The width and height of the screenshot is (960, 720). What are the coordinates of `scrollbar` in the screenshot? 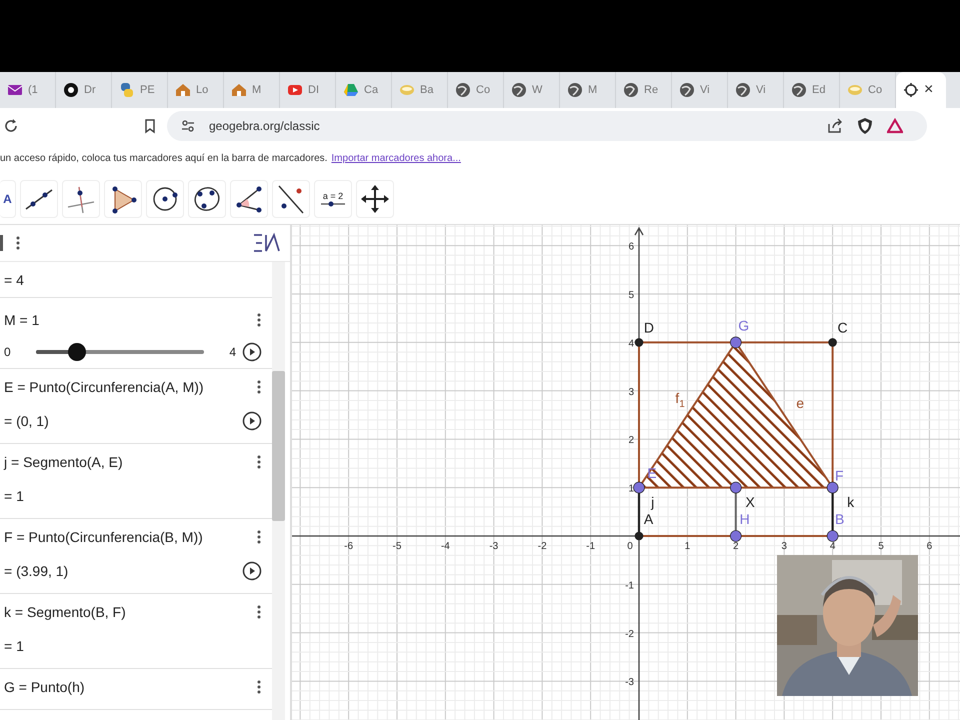 It's located at (278, 491).